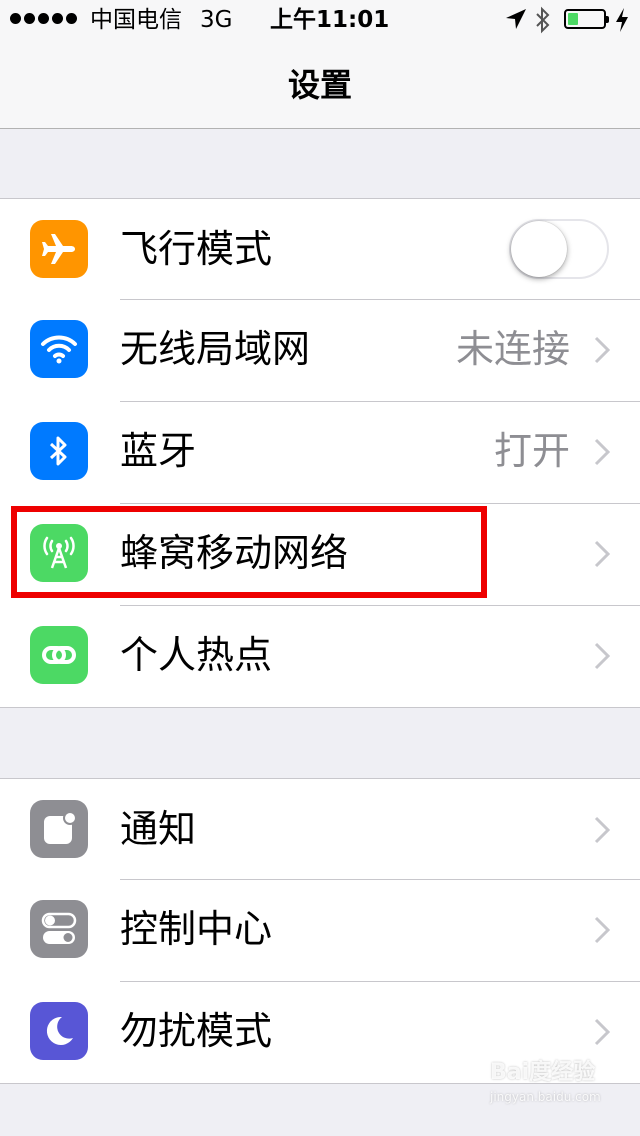 Image resolution: width=640 pixels, height=1136 pixels. What do you see at coordinates (320, 350) in the screenshot?
I see `settings-row-wifi: 无线局域网 未连接` at bounding box center [320, 350].